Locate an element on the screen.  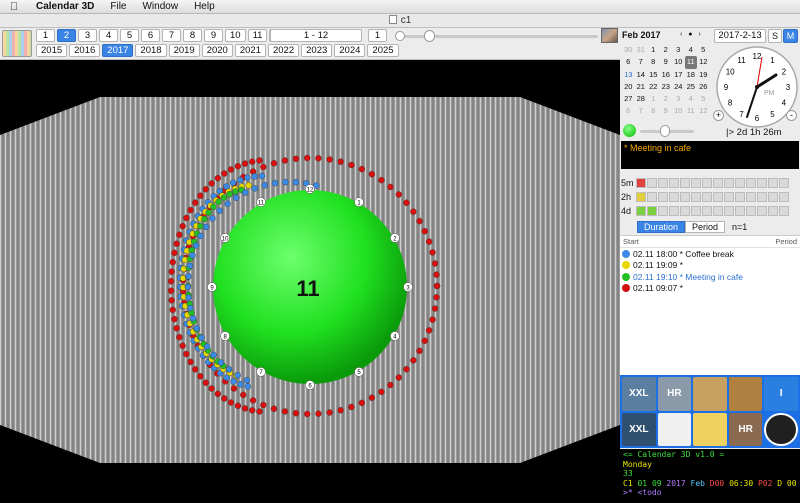
mini-calendar-day: 30 is located at coordinates (628, 50).